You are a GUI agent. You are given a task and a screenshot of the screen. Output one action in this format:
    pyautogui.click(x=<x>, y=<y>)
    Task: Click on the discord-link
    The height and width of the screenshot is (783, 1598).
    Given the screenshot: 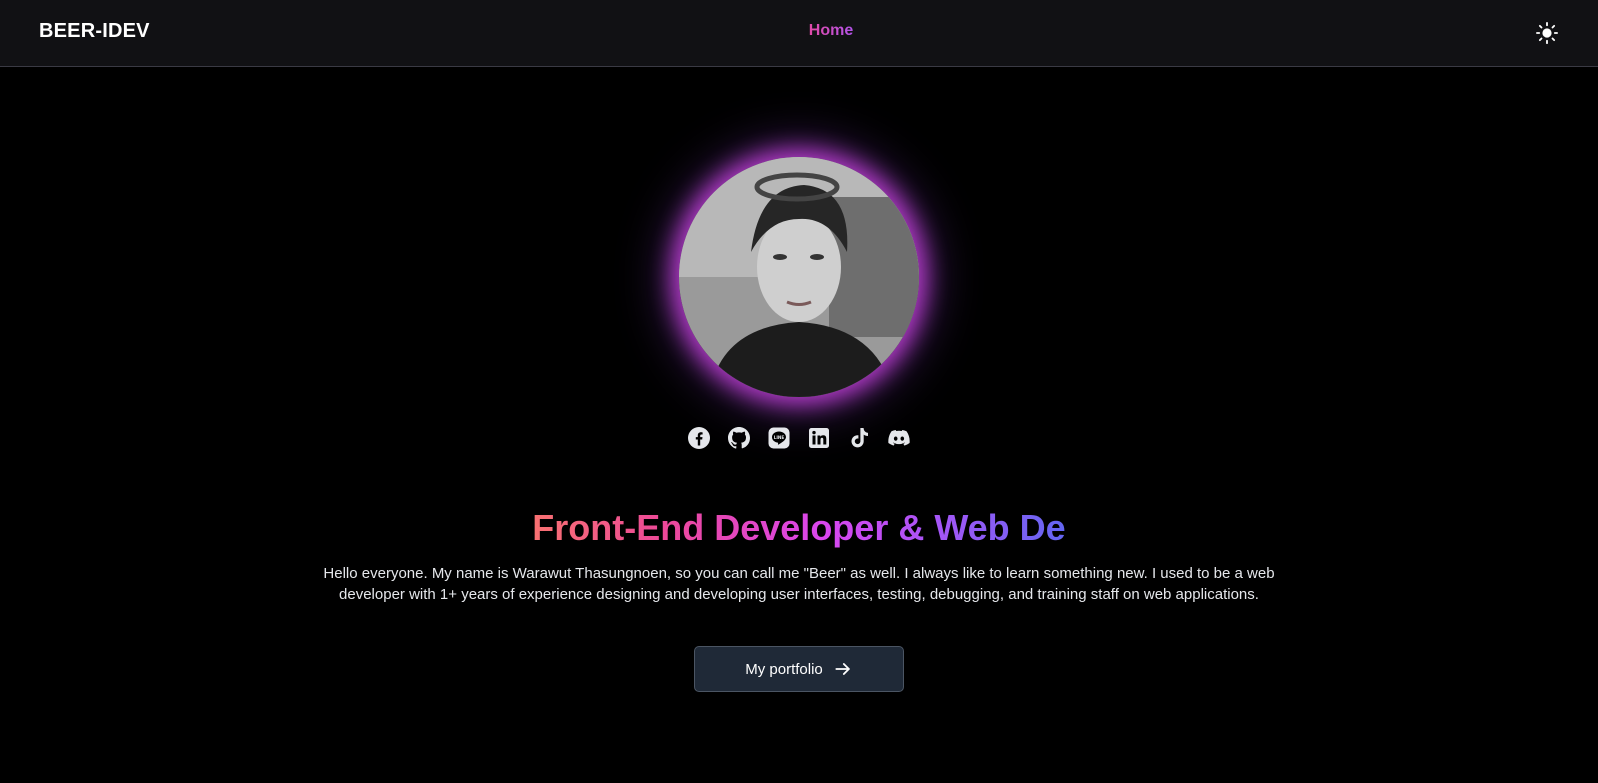 What is the action you would take?
    pyautogui.click(x=899, y=438)
    